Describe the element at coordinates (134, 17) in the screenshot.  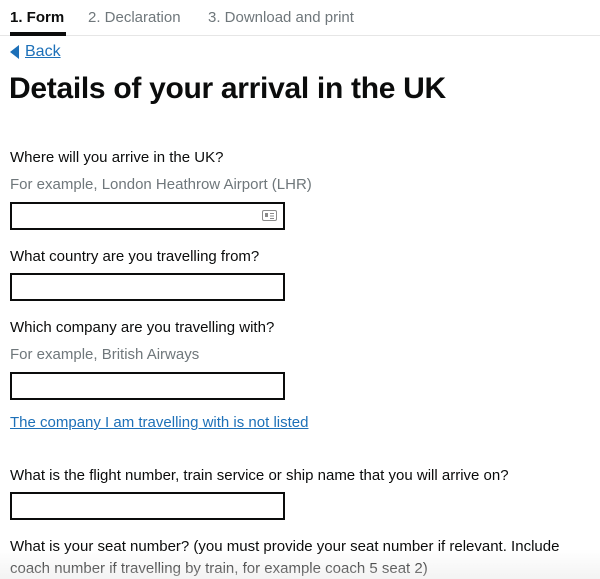
I see `tab-declaration: 2. Declaration` at that location.